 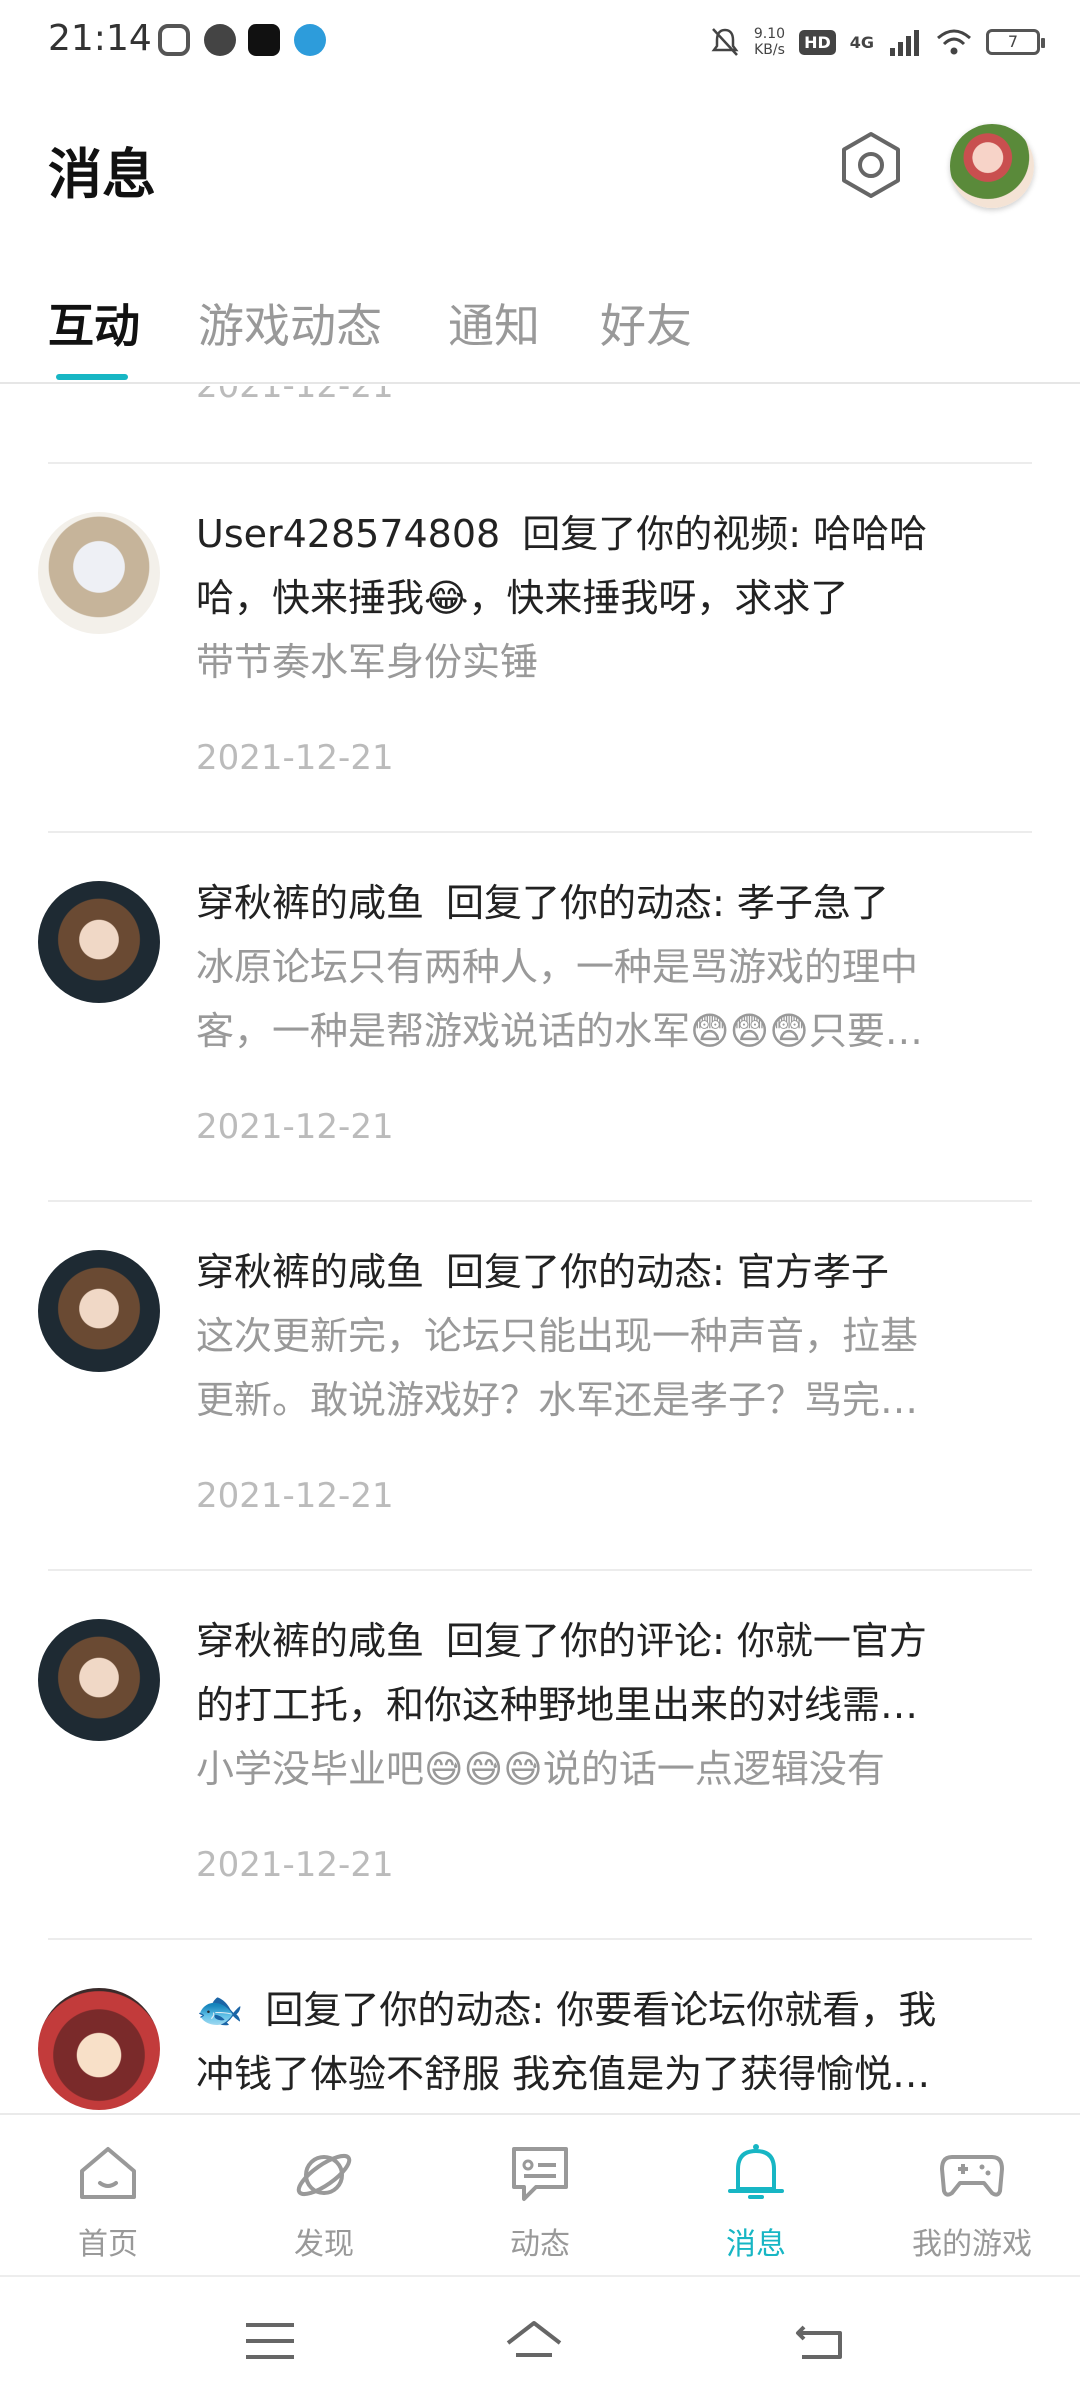 I want to click on tab-interaction: 互动, so click(x=94, y=323).